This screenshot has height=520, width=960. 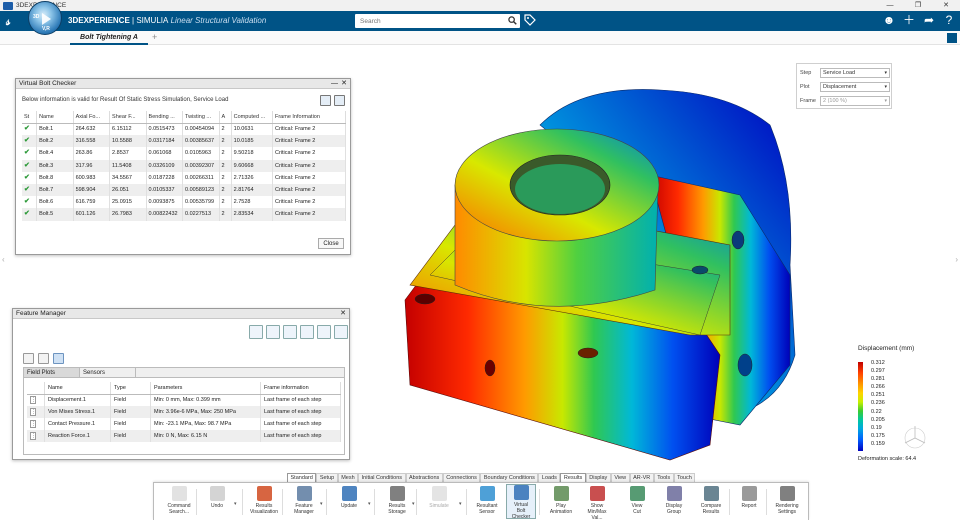 What do you see at coordinates (52, 372) in the screenshot?
I see `tab-field-plots: Field Plots` at bounding box center [52, 372].